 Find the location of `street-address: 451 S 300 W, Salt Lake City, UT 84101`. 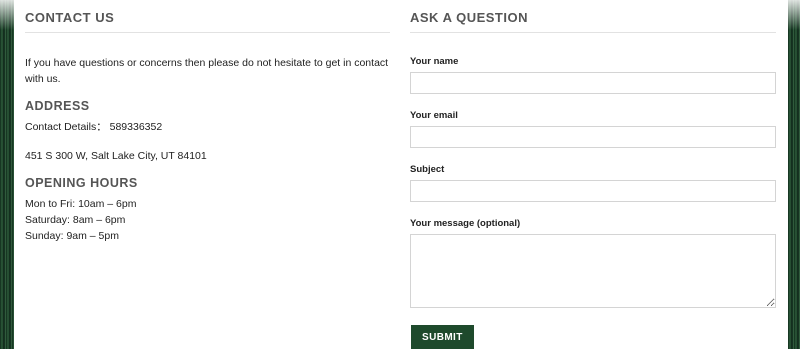

street-address: 451 S 300 W, Salt Lake City, UT 84101 is located at coordinates (116, 156).